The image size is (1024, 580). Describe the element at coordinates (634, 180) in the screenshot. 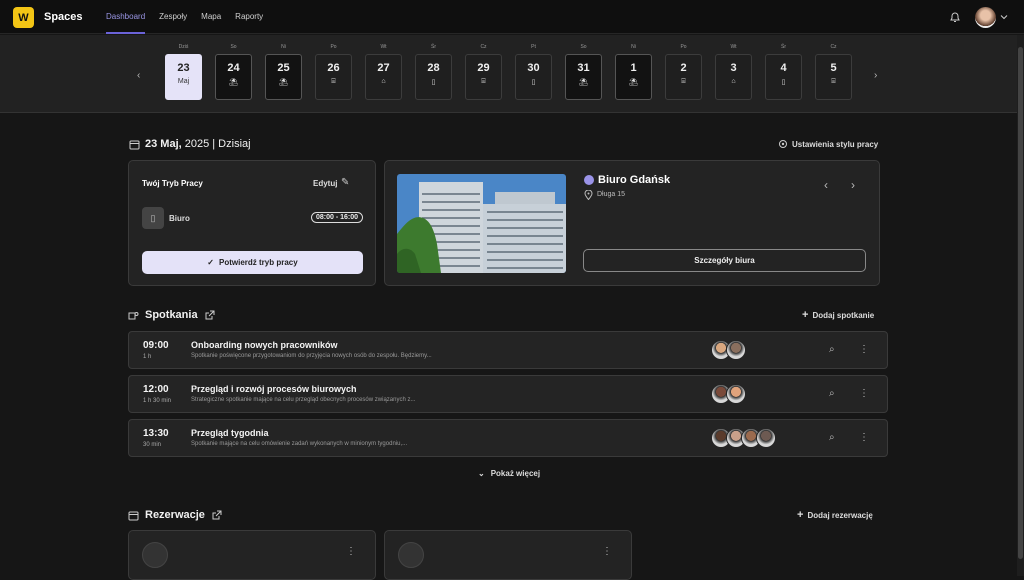

I see `office-name: Biuro Gdańsk` at that location.